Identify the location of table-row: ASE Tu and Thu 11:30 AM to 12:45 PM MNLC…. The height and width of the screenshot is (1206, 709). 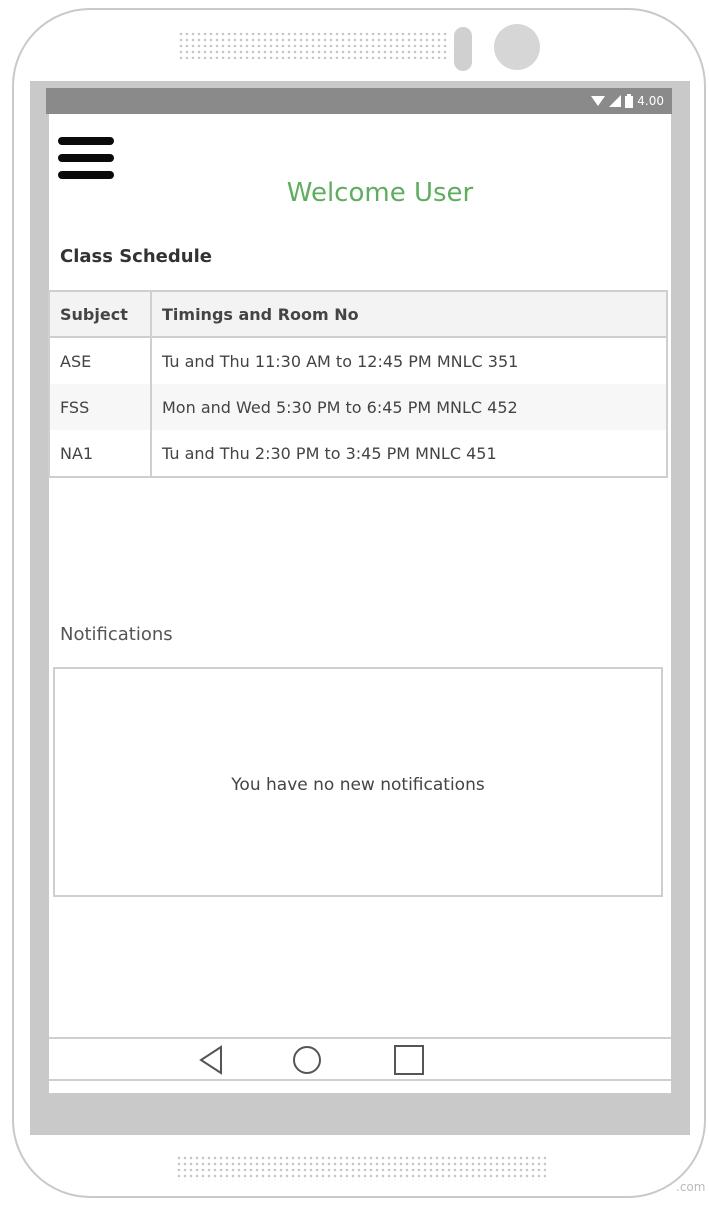
(358, 360).